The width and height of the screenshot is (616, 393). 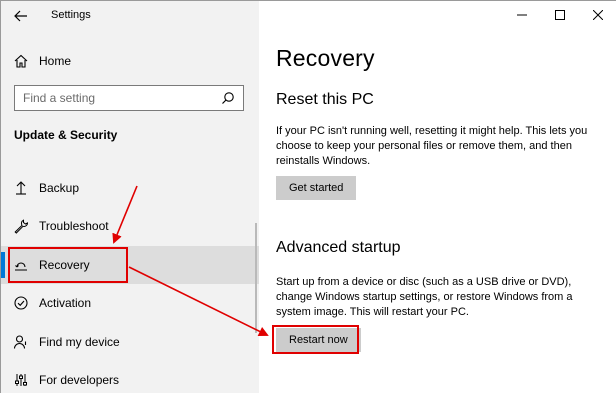 What do you see at coordinates (316, 188) in the screenshot?
I see `get-started-button: Get started` at bounding box center [316, 188].